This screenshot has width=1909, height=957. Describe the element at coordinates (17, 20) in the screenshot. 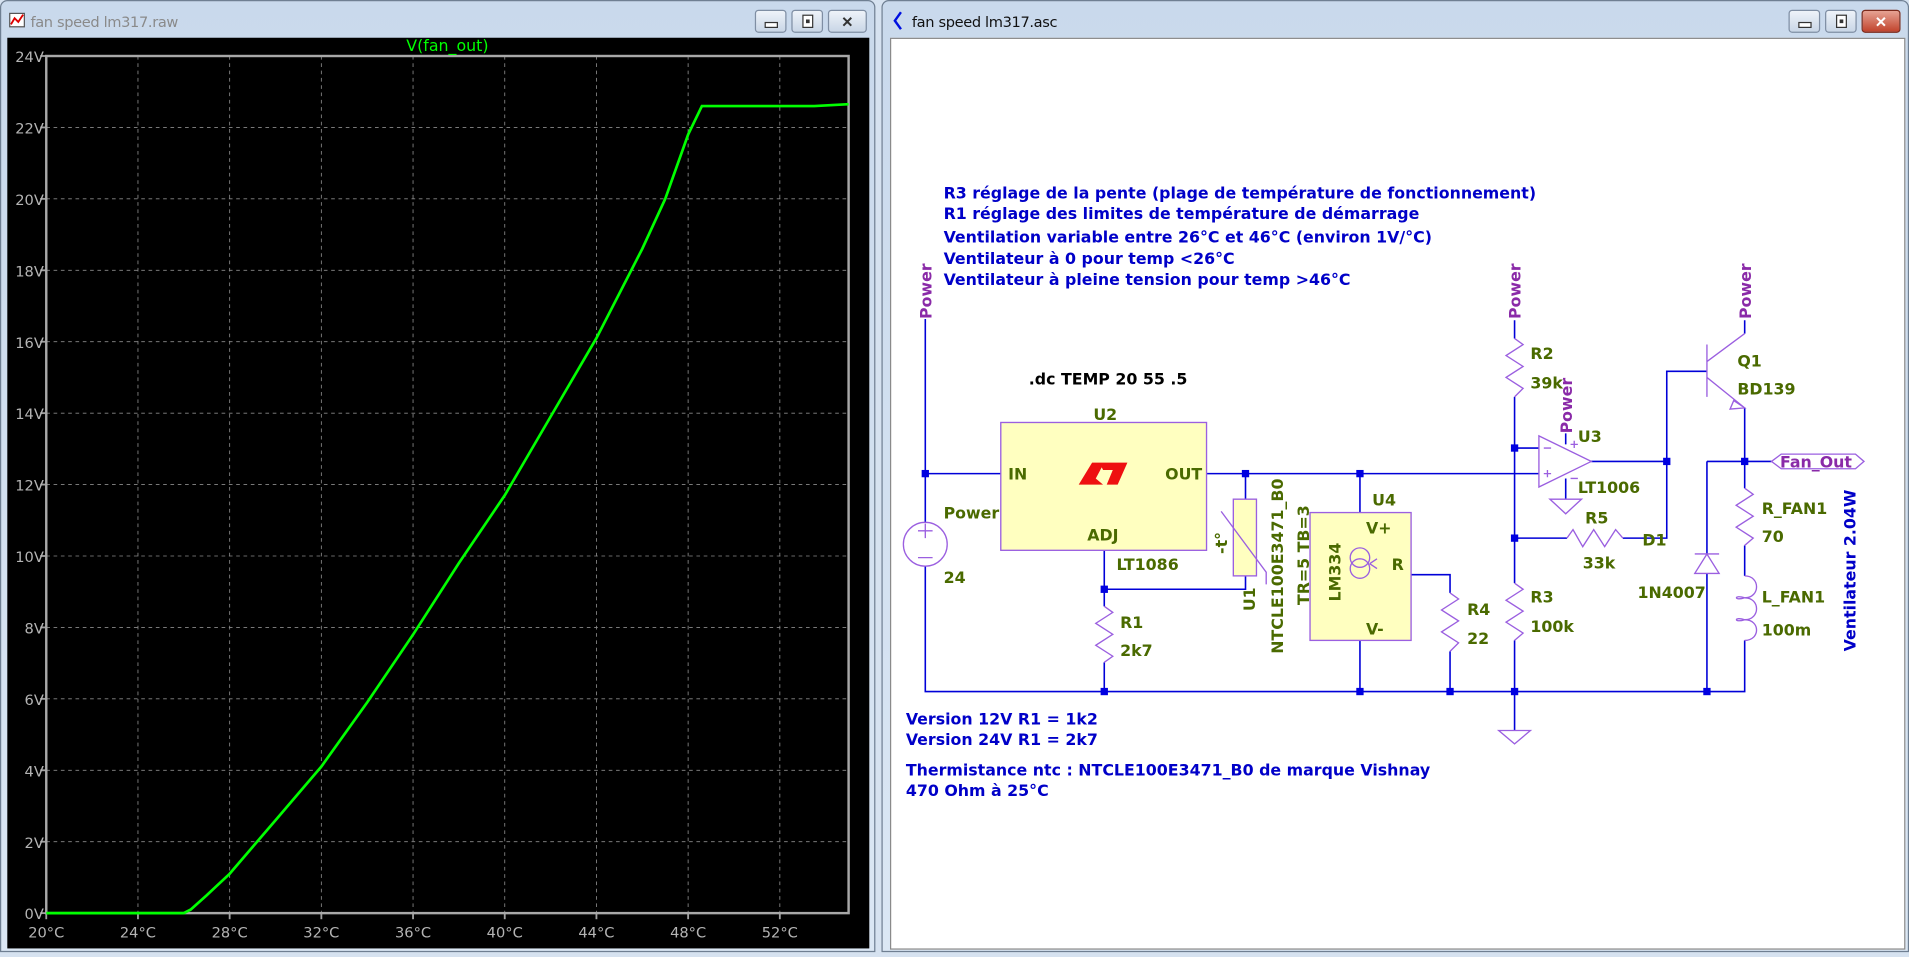

I see `waveform-app-icon` at that location.